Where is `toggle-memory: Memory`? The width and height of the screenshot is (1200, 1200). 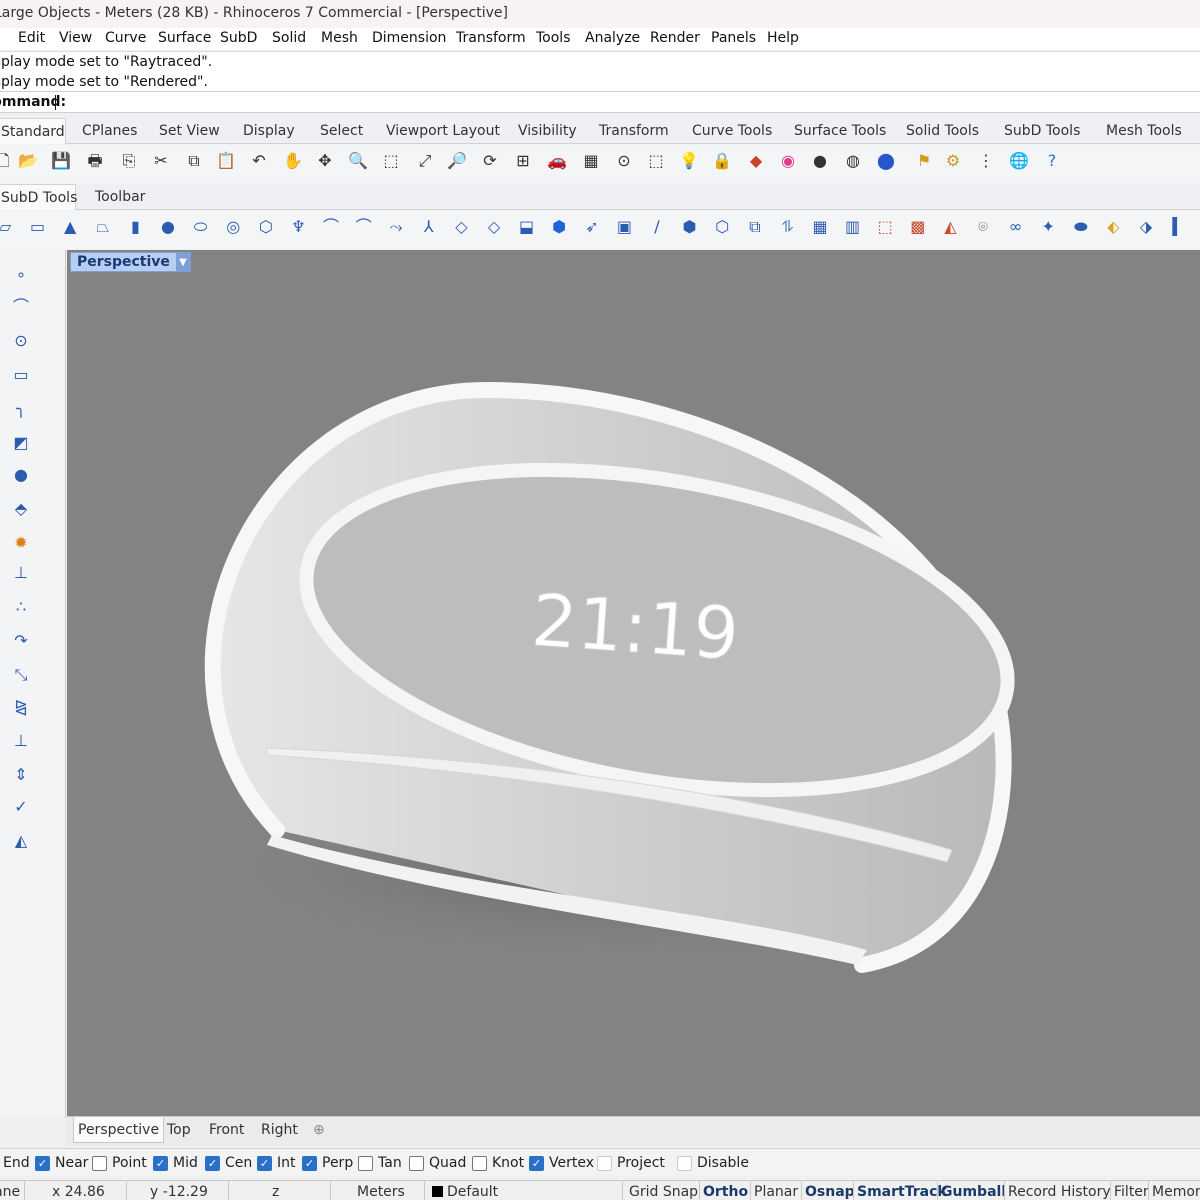 toggle-memory: Memory is located at coordinates (1176, 1192).